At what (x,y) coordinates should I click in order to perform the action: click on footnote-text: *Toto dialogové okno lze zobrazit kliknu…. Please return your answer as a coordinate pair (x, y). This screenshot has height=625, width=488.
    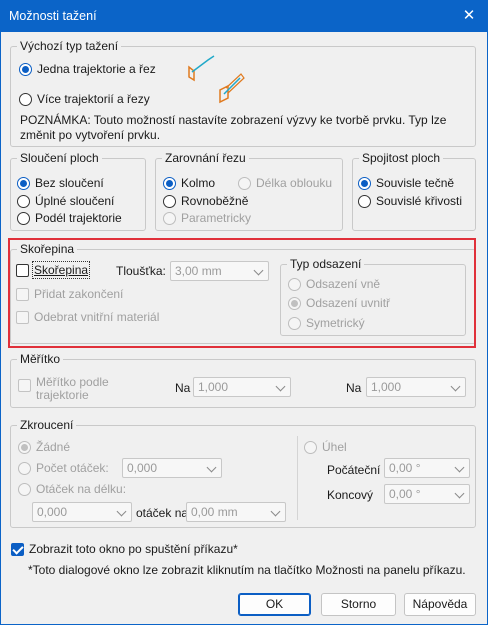
    Looking at the image, I should click on (247, 570).